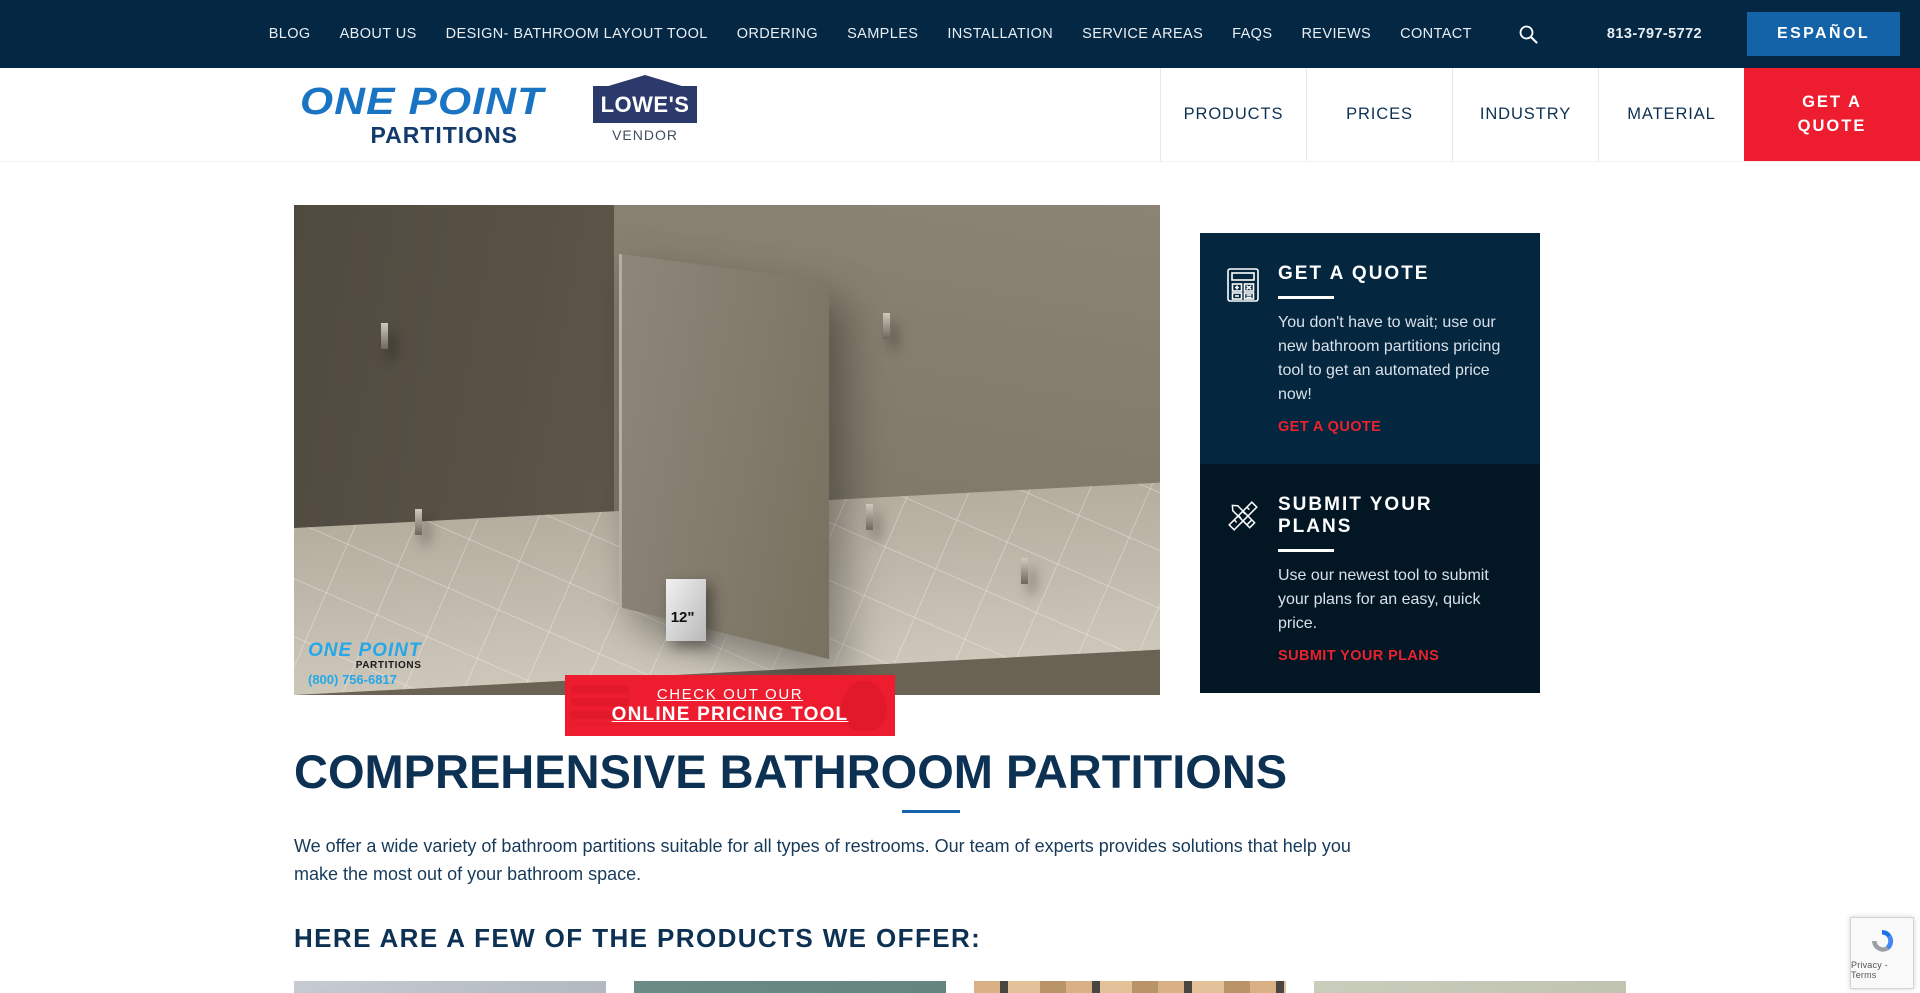 This screenshot has width=1920, height=993. Describe the element at coordinates (1832, 101) in the screenshot. I see `get-a-quote-line-1: GET A` at that location.